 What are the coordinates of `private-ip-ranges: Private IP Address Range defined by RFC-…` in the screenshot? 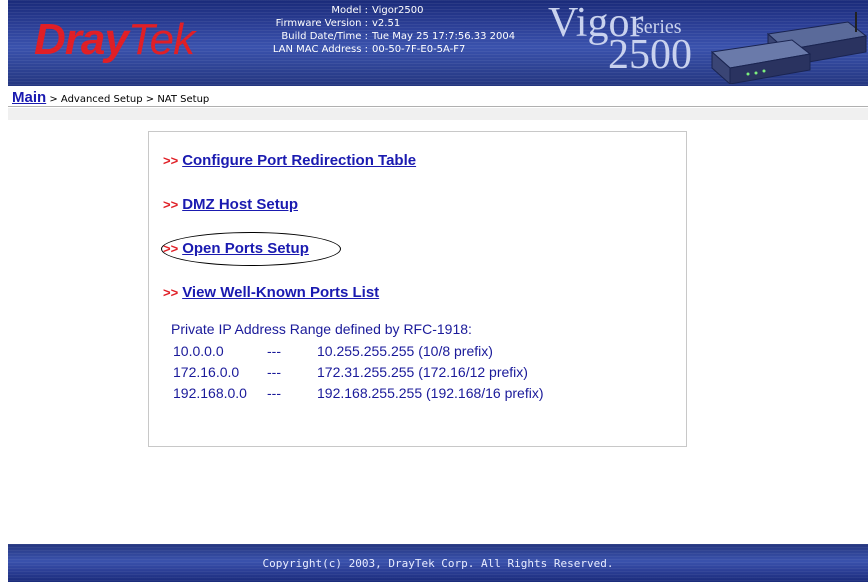 It's located at (411, 362).